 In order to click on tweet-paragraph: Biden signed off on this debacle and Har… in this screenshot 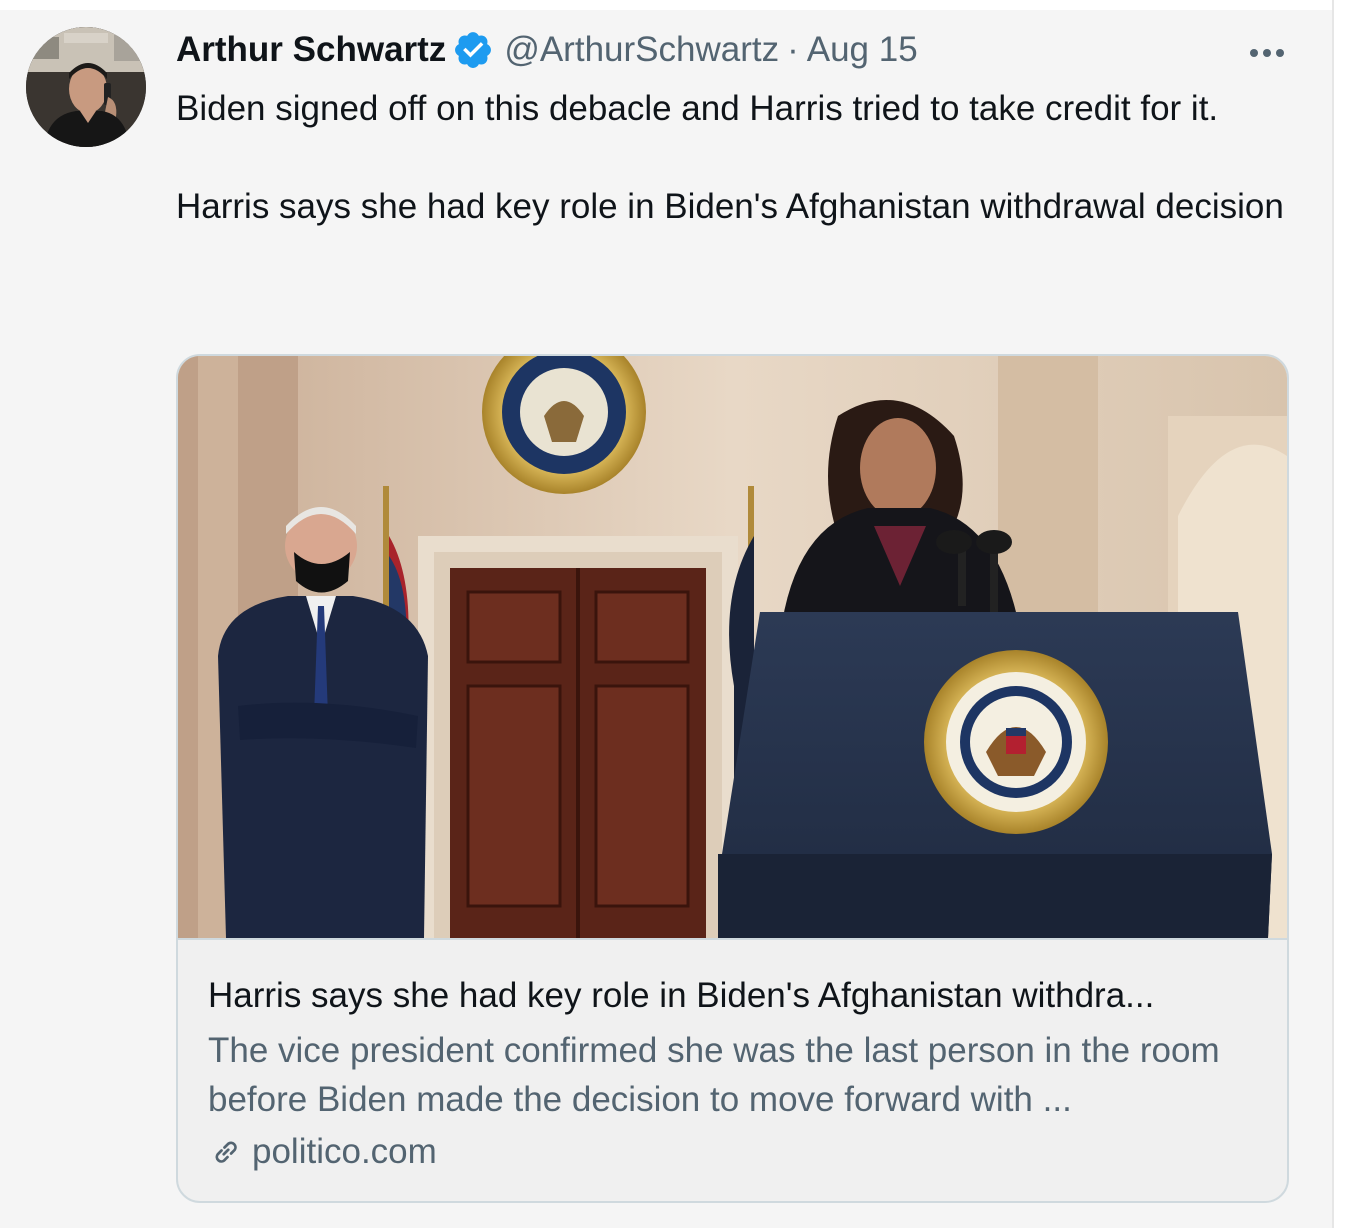, I will do `click(697, 108)`.